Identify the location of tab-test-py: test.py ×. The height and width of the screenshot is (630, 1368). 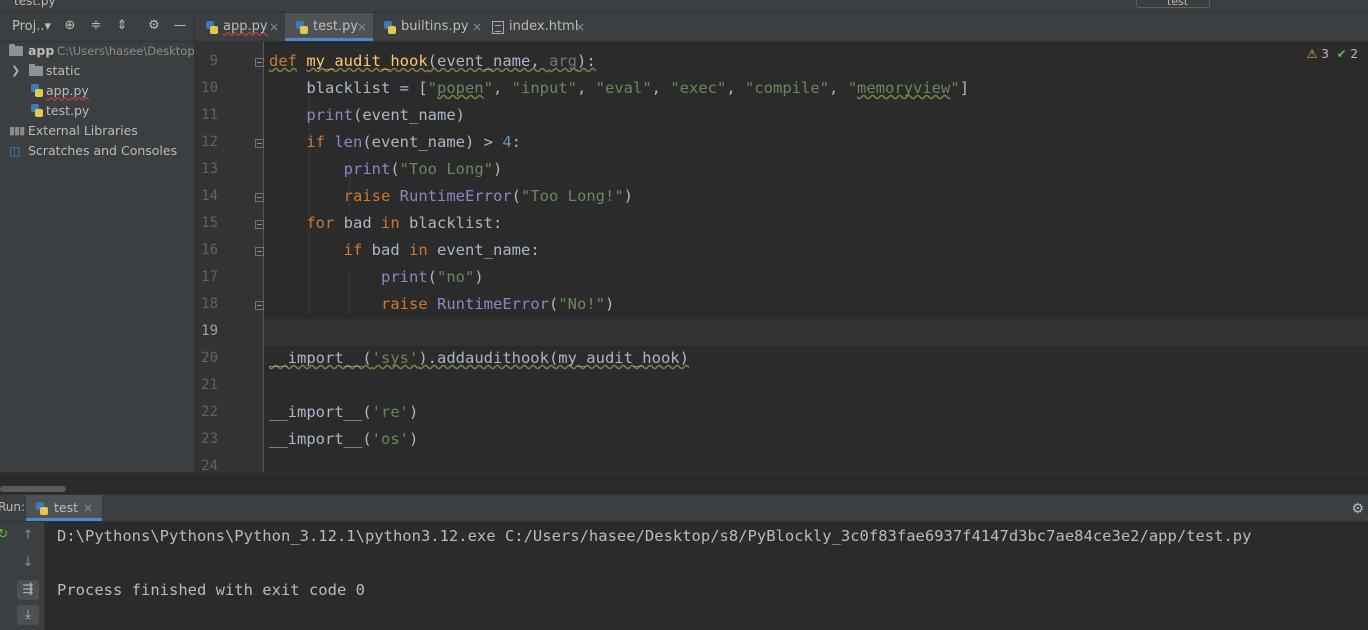
(329, 27).